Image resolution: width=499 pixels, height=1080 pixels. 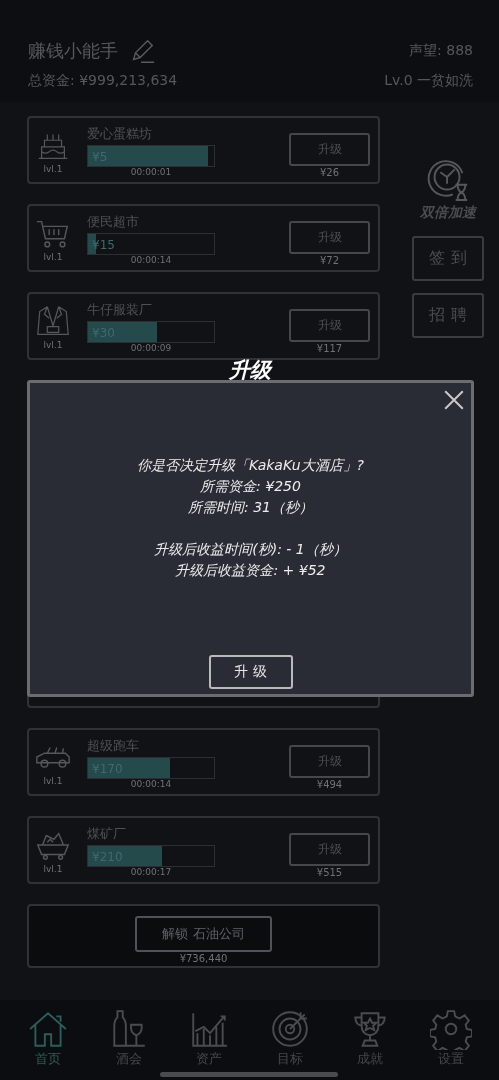 I want to click on timer-label: 00:00:09, so click(x=151, y=348).